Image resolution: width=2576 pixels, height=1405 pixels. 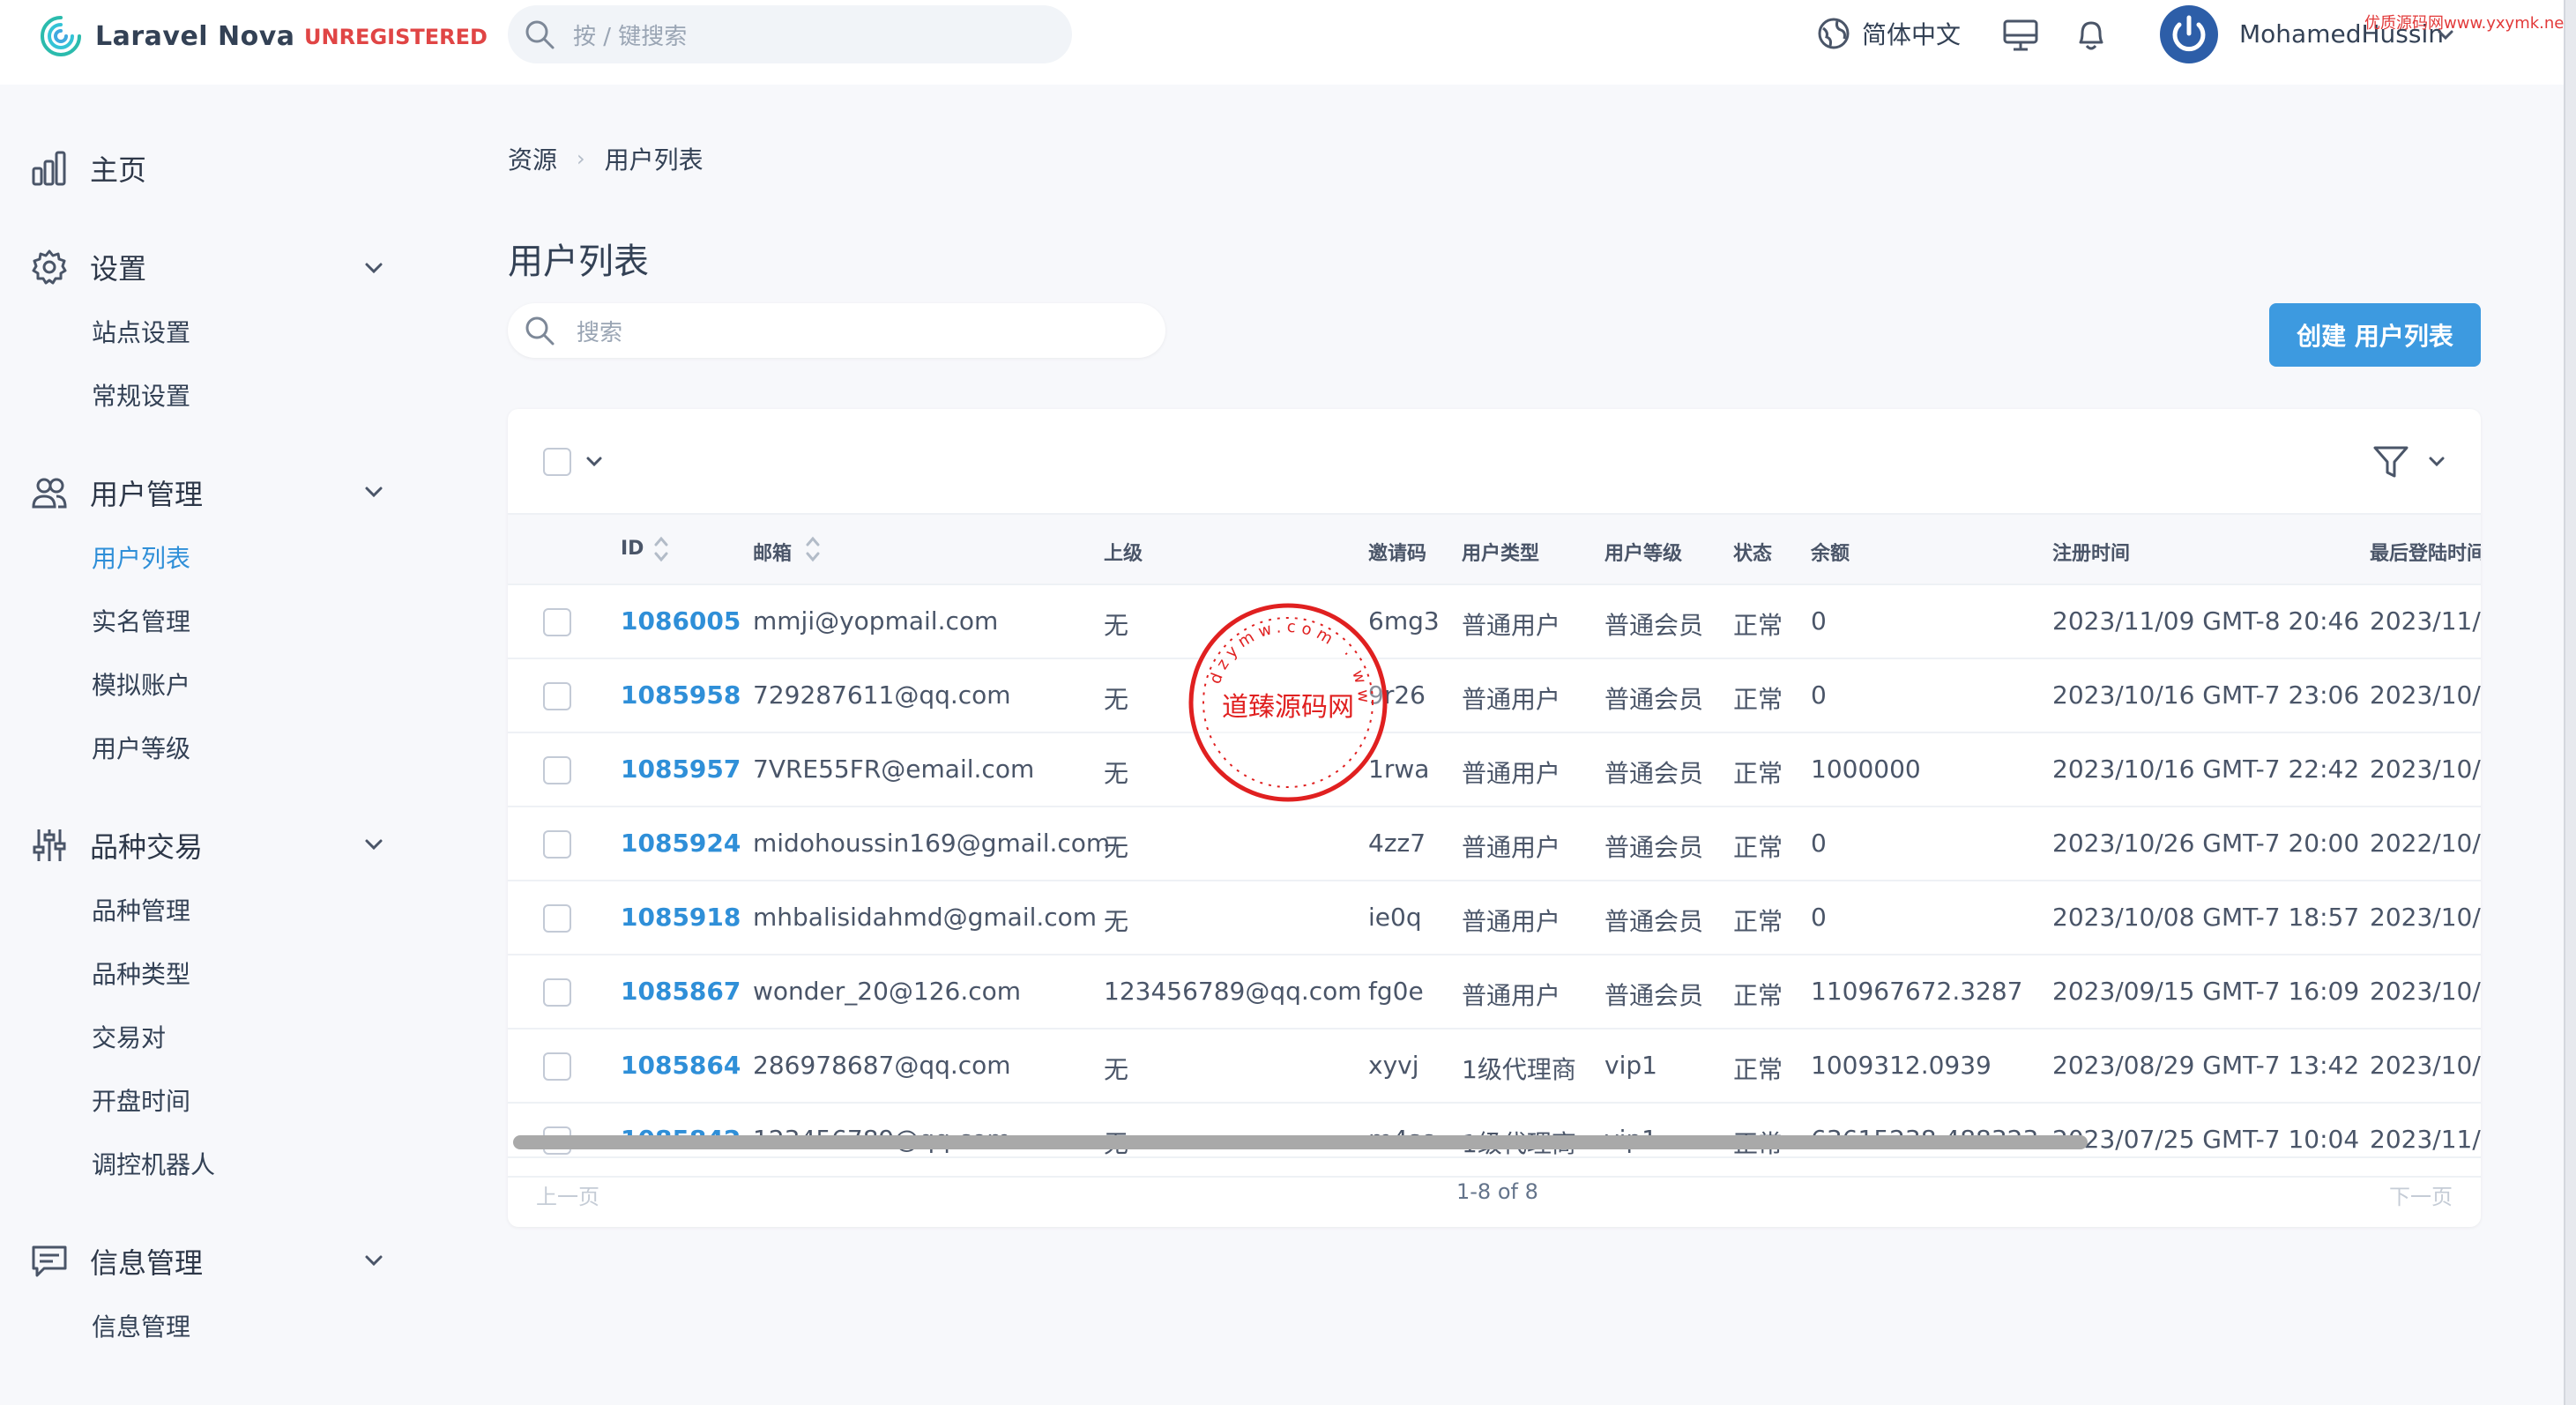 I want to click on bell-icon, so click(x=2092, y=35).